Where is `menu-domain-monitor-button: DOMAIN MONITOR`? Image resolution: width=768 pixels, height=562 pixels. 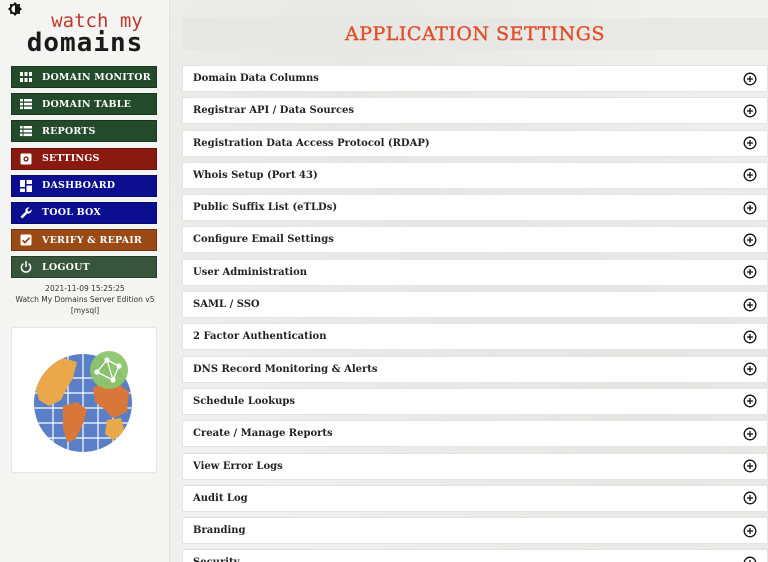 menu-domain-monitor-button: DOMAIN MONITOR is located at coordinates (84, 77).